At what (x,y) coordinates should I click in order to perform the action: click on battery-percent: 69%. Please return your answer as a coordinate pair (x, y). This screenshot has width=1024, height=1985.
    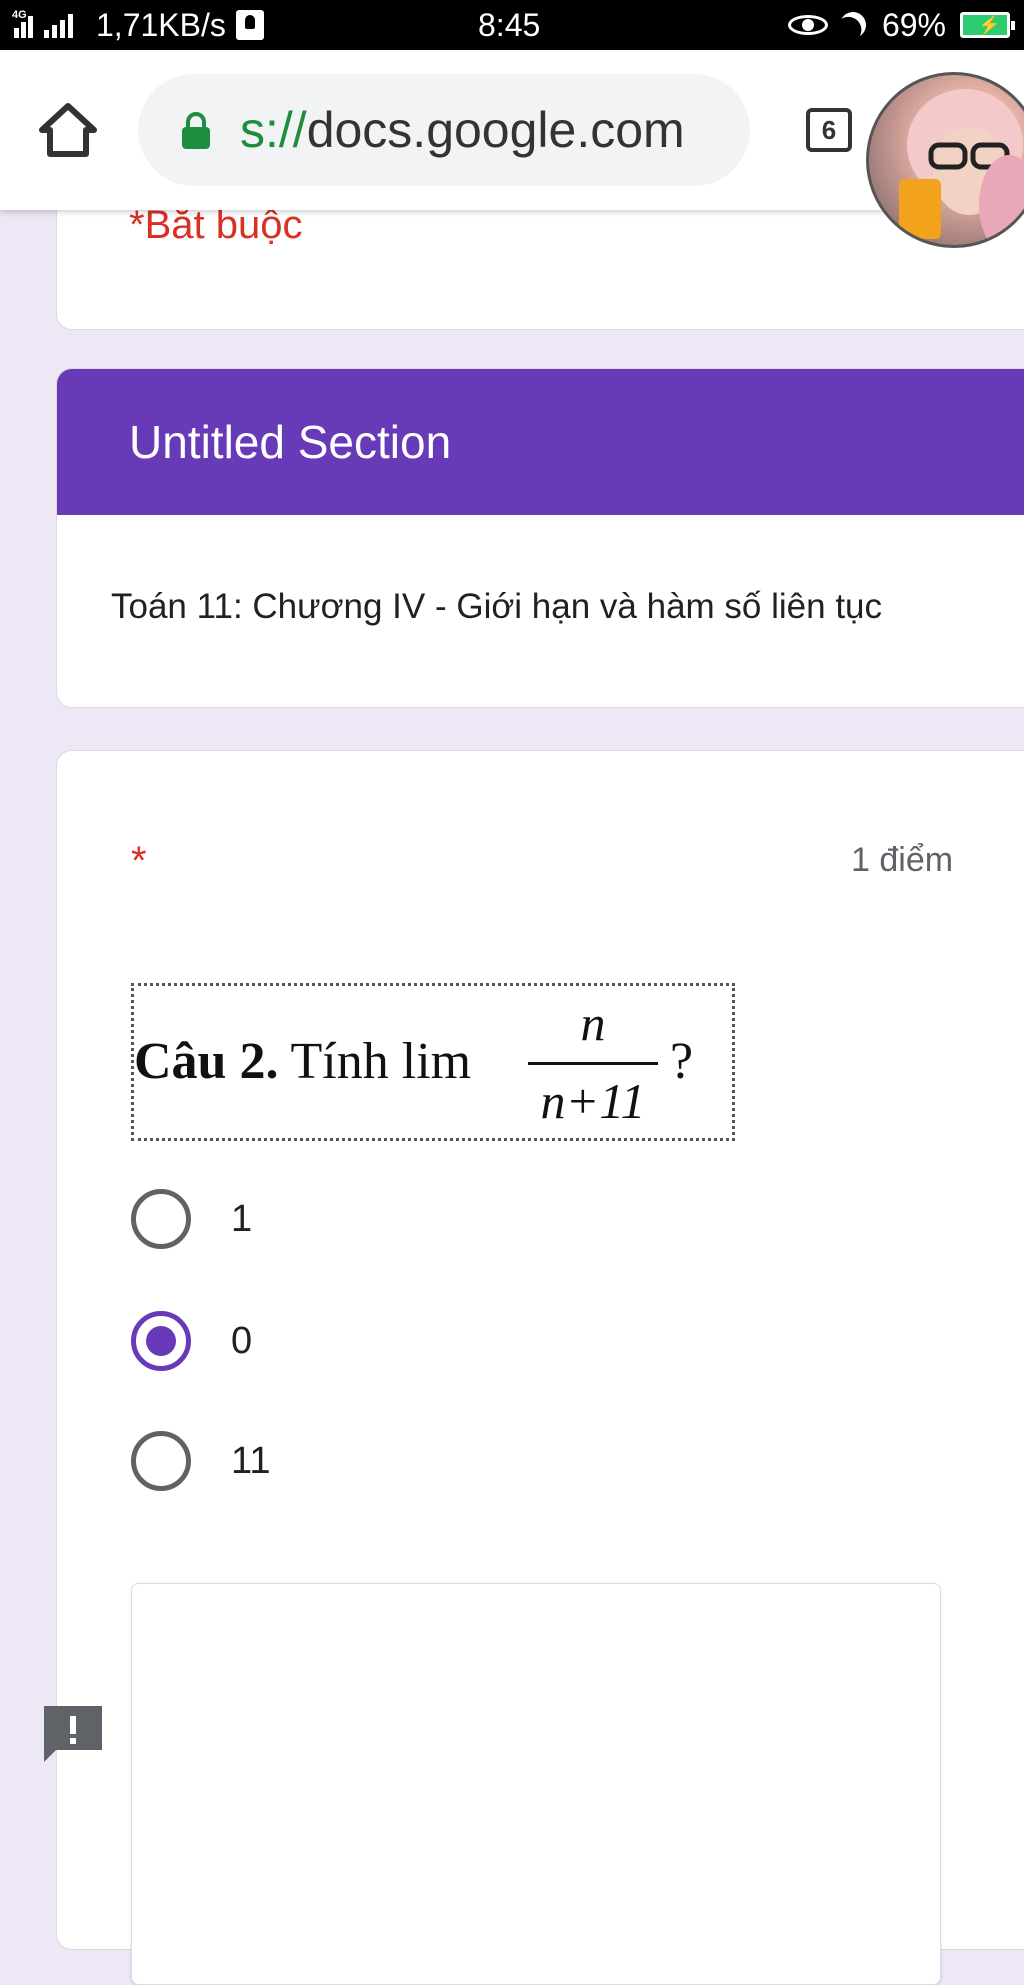
    Looking at the image, I should click on (913, 24).